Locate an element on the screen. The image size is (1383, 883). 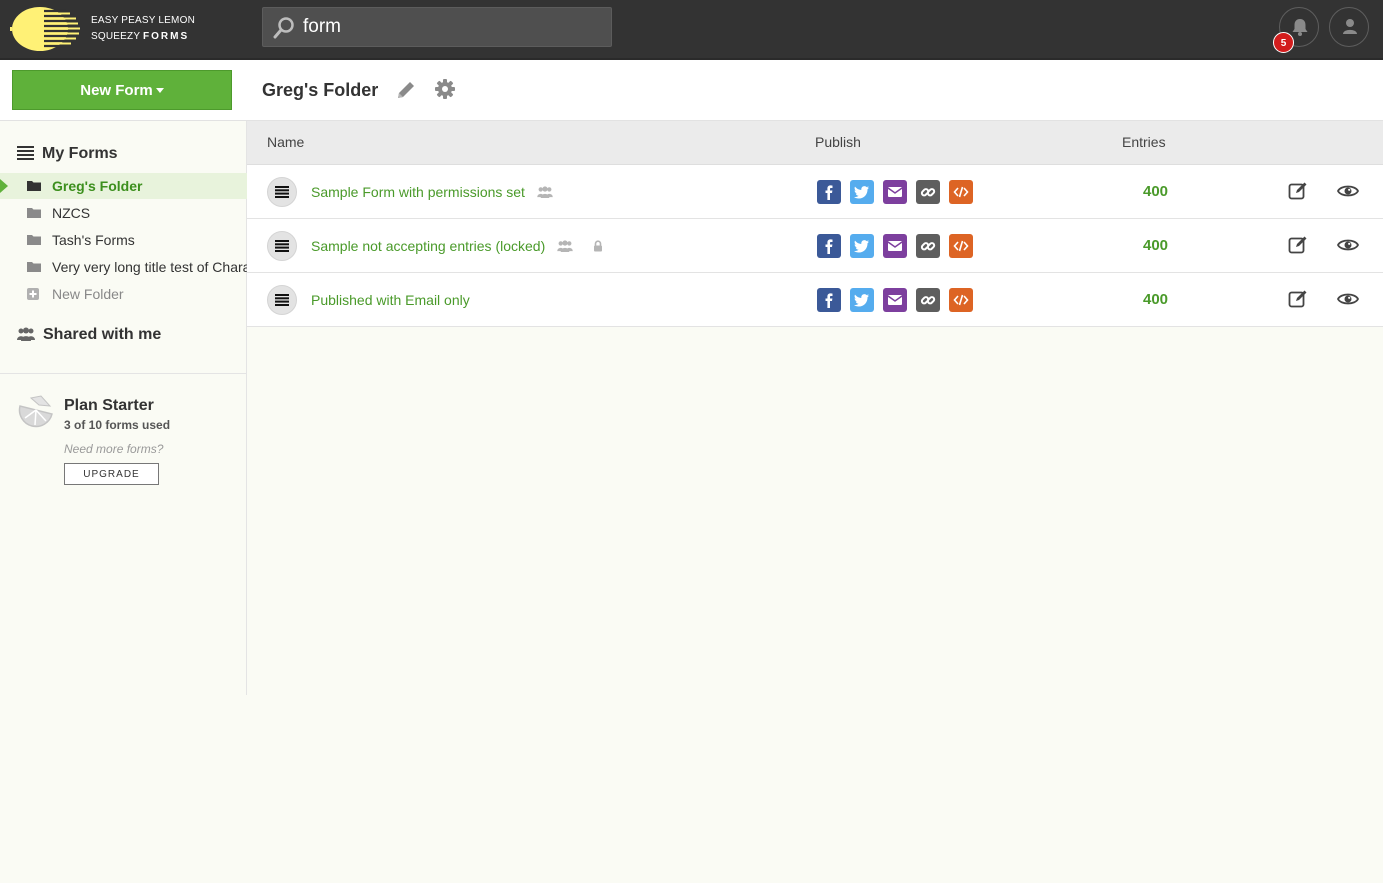
brand-line-2-a: SQUEEZY is located at coordinates (116, 36).